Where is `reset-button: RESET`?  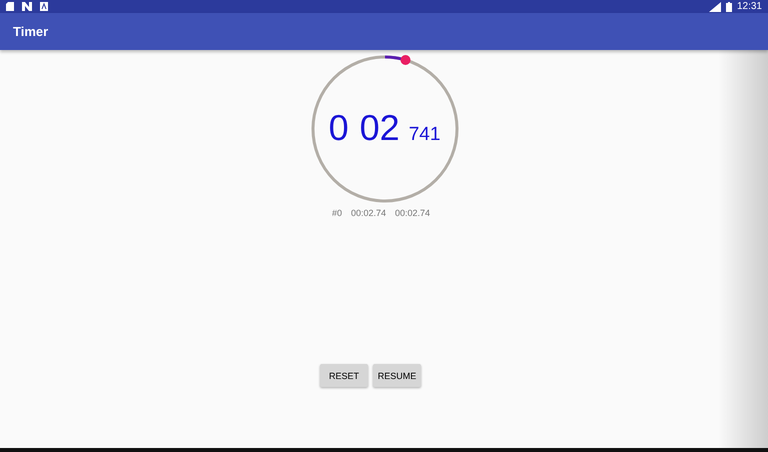
reset-button: RESET is located at coordinates (344, 375).